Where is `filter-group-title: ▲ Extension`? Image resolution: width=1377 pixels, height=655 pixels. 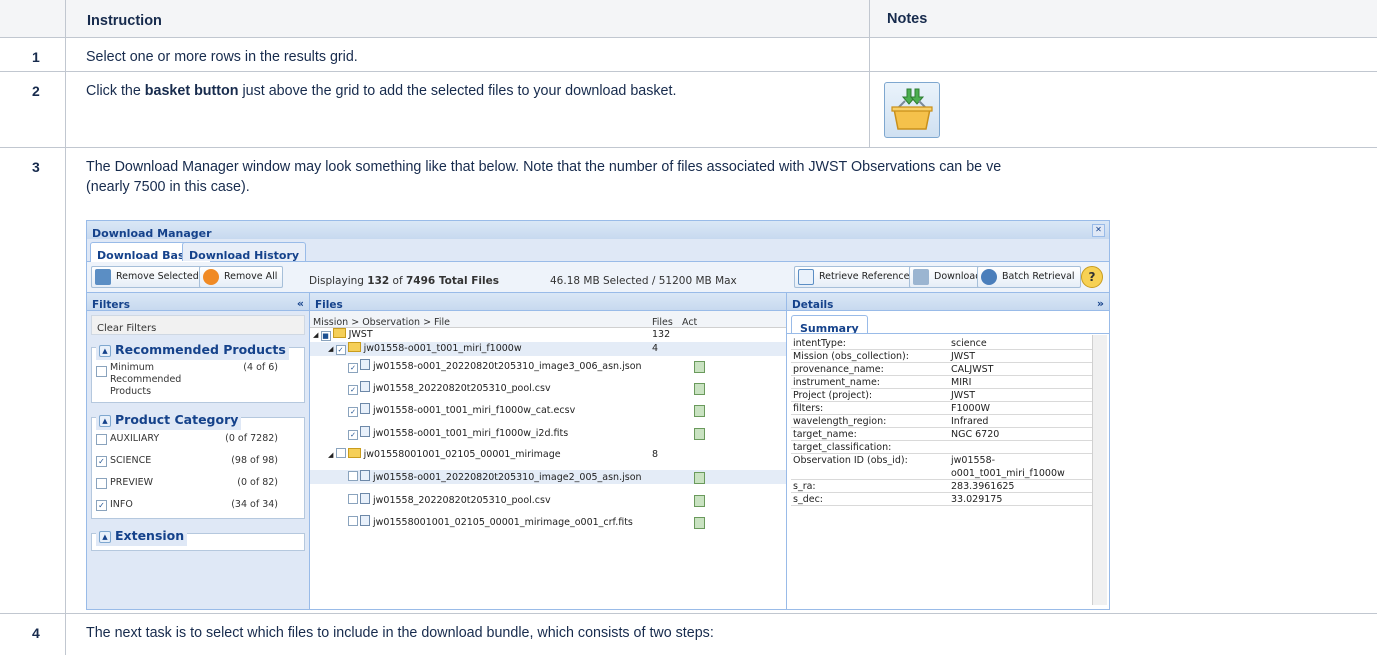
filter-group-title: ▲ Extension is located at coordinates (142, 536).